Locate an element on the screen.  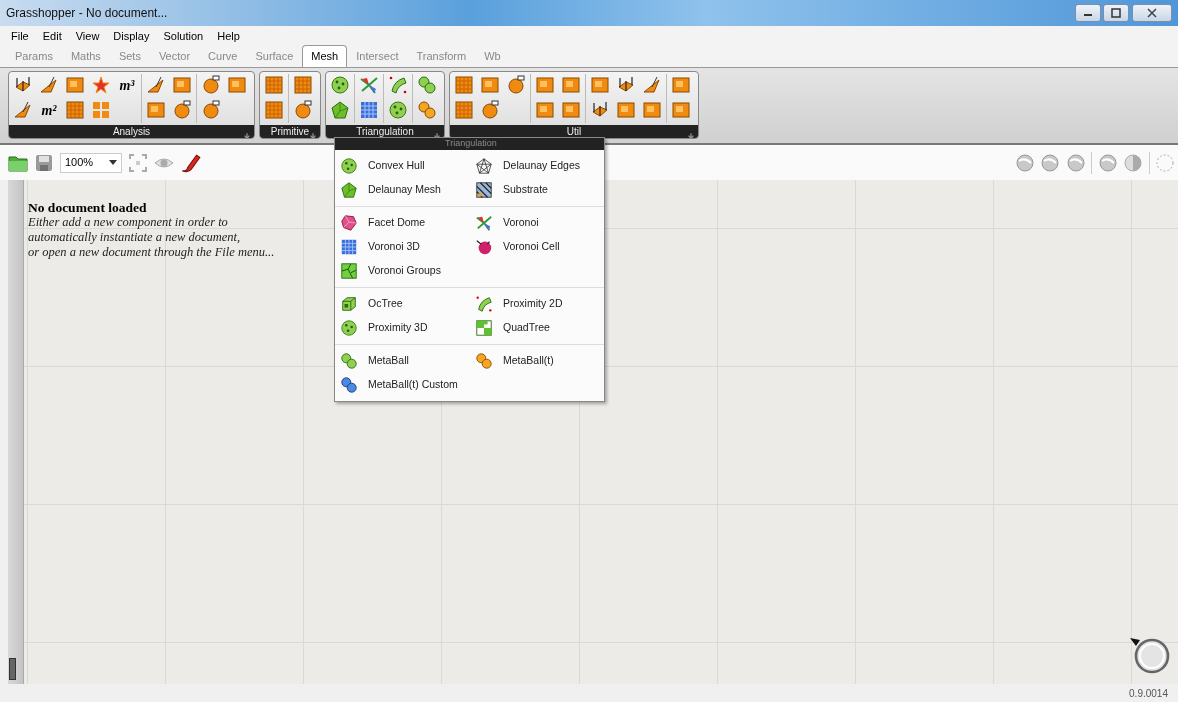
panel-label: Analysis is located at coordinates (131, 131).